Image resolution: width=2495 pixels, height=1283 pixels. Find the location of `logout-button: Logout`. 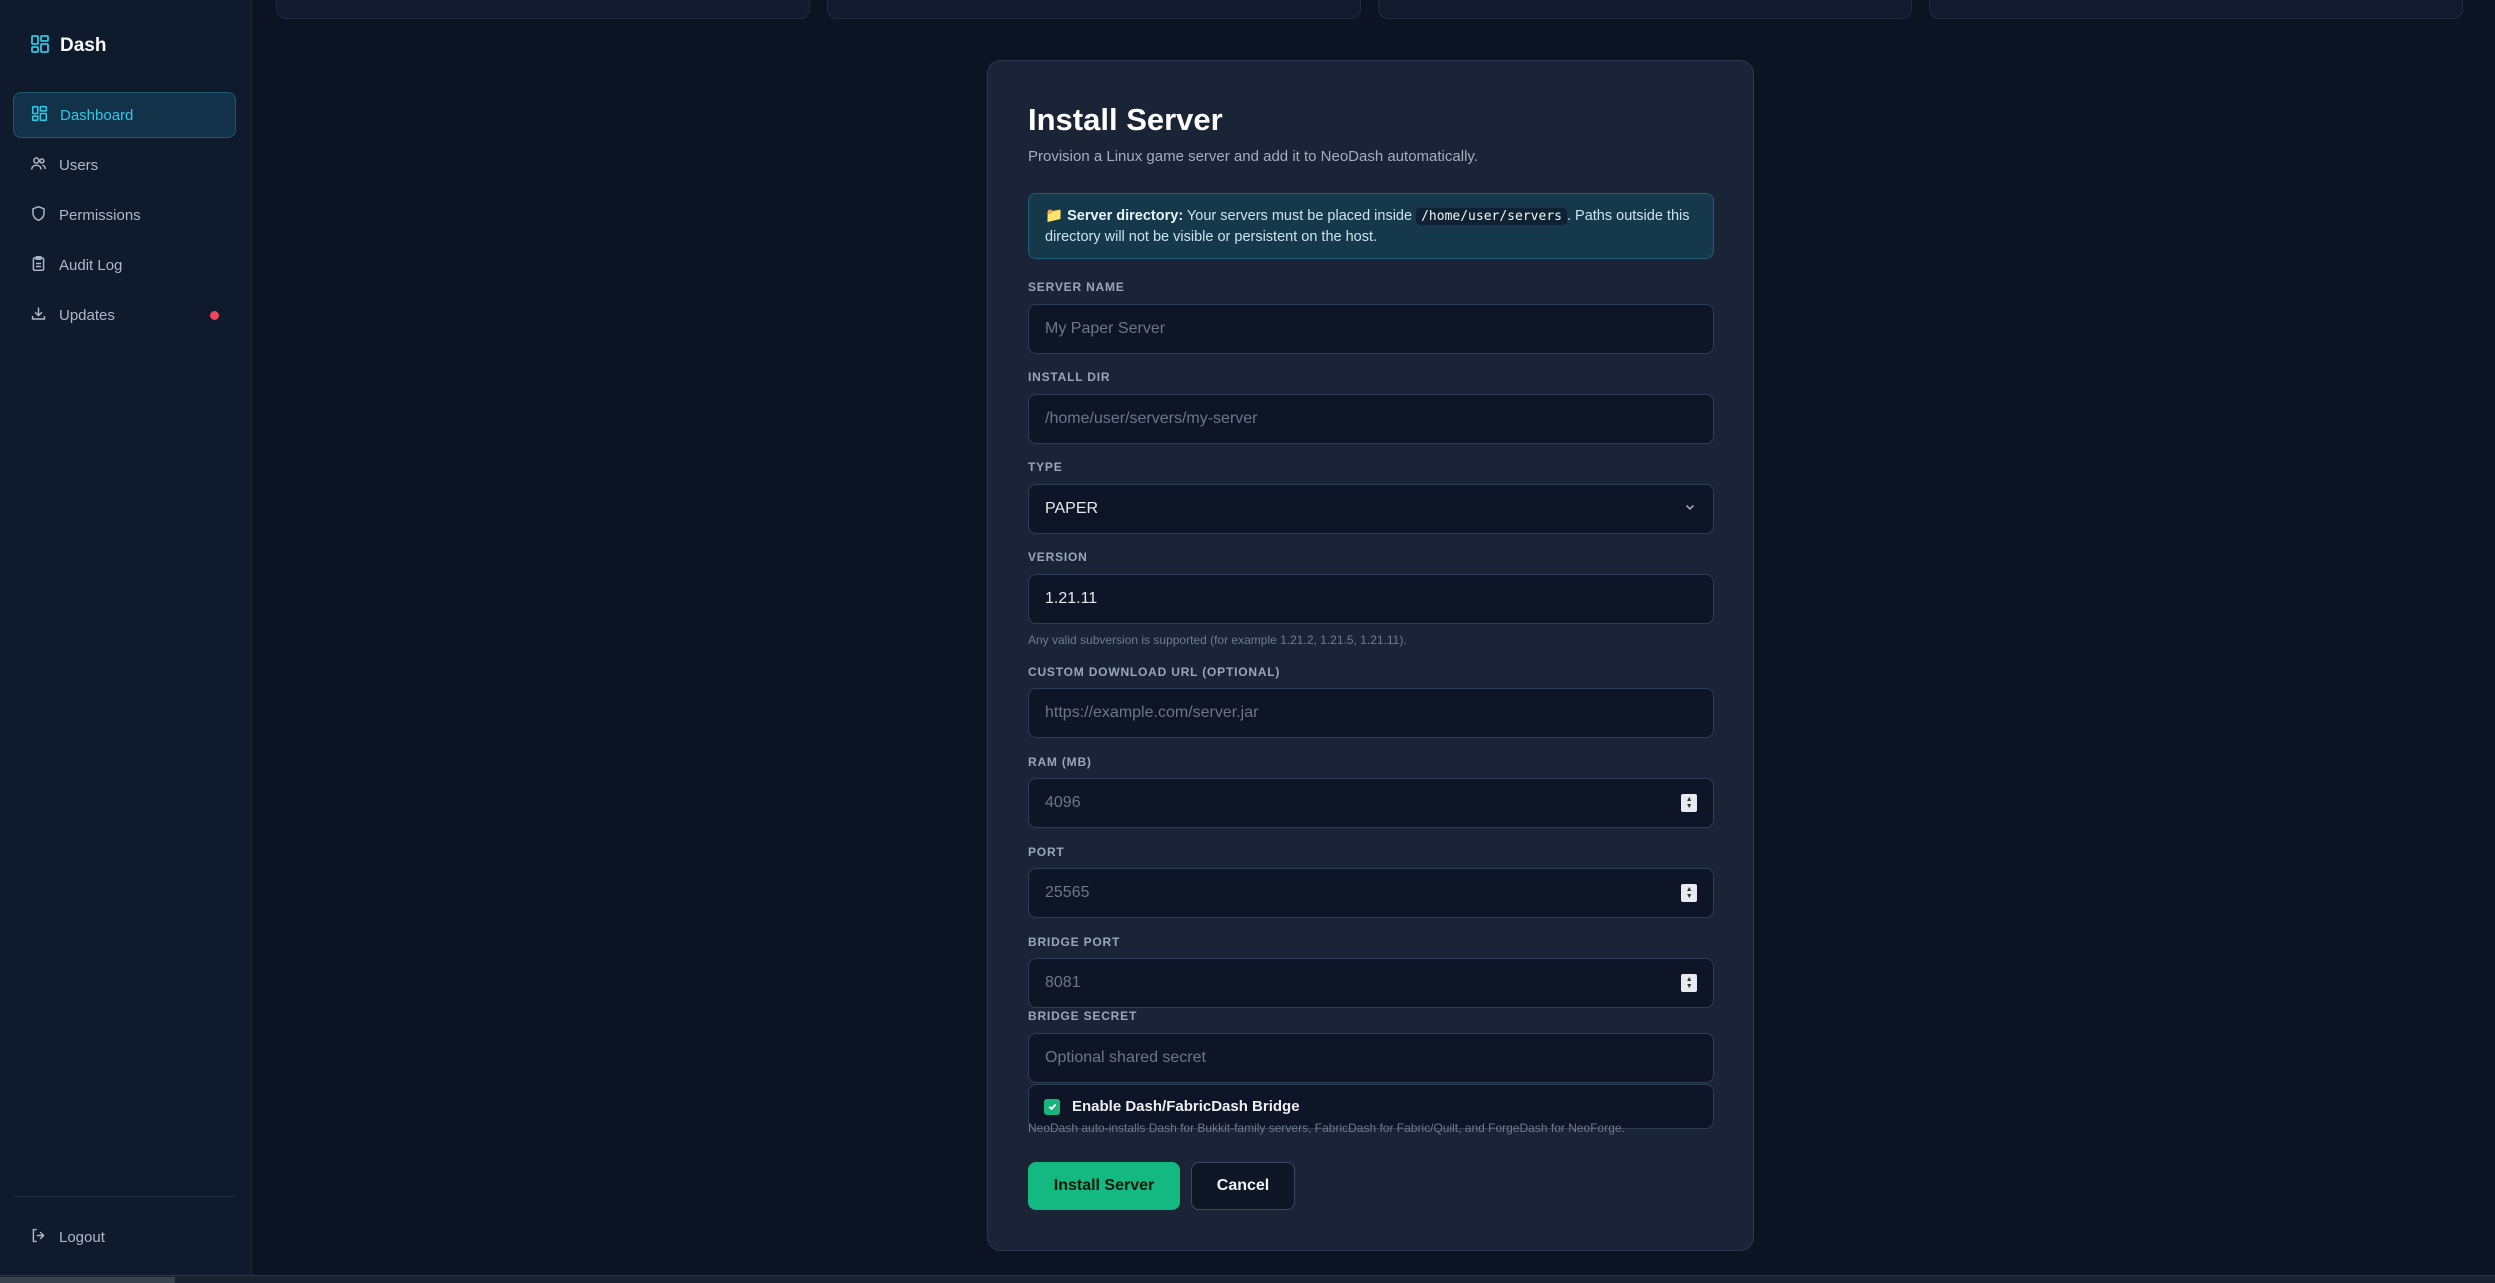

logout-button: Logout is located at coordinates (124, 1237).